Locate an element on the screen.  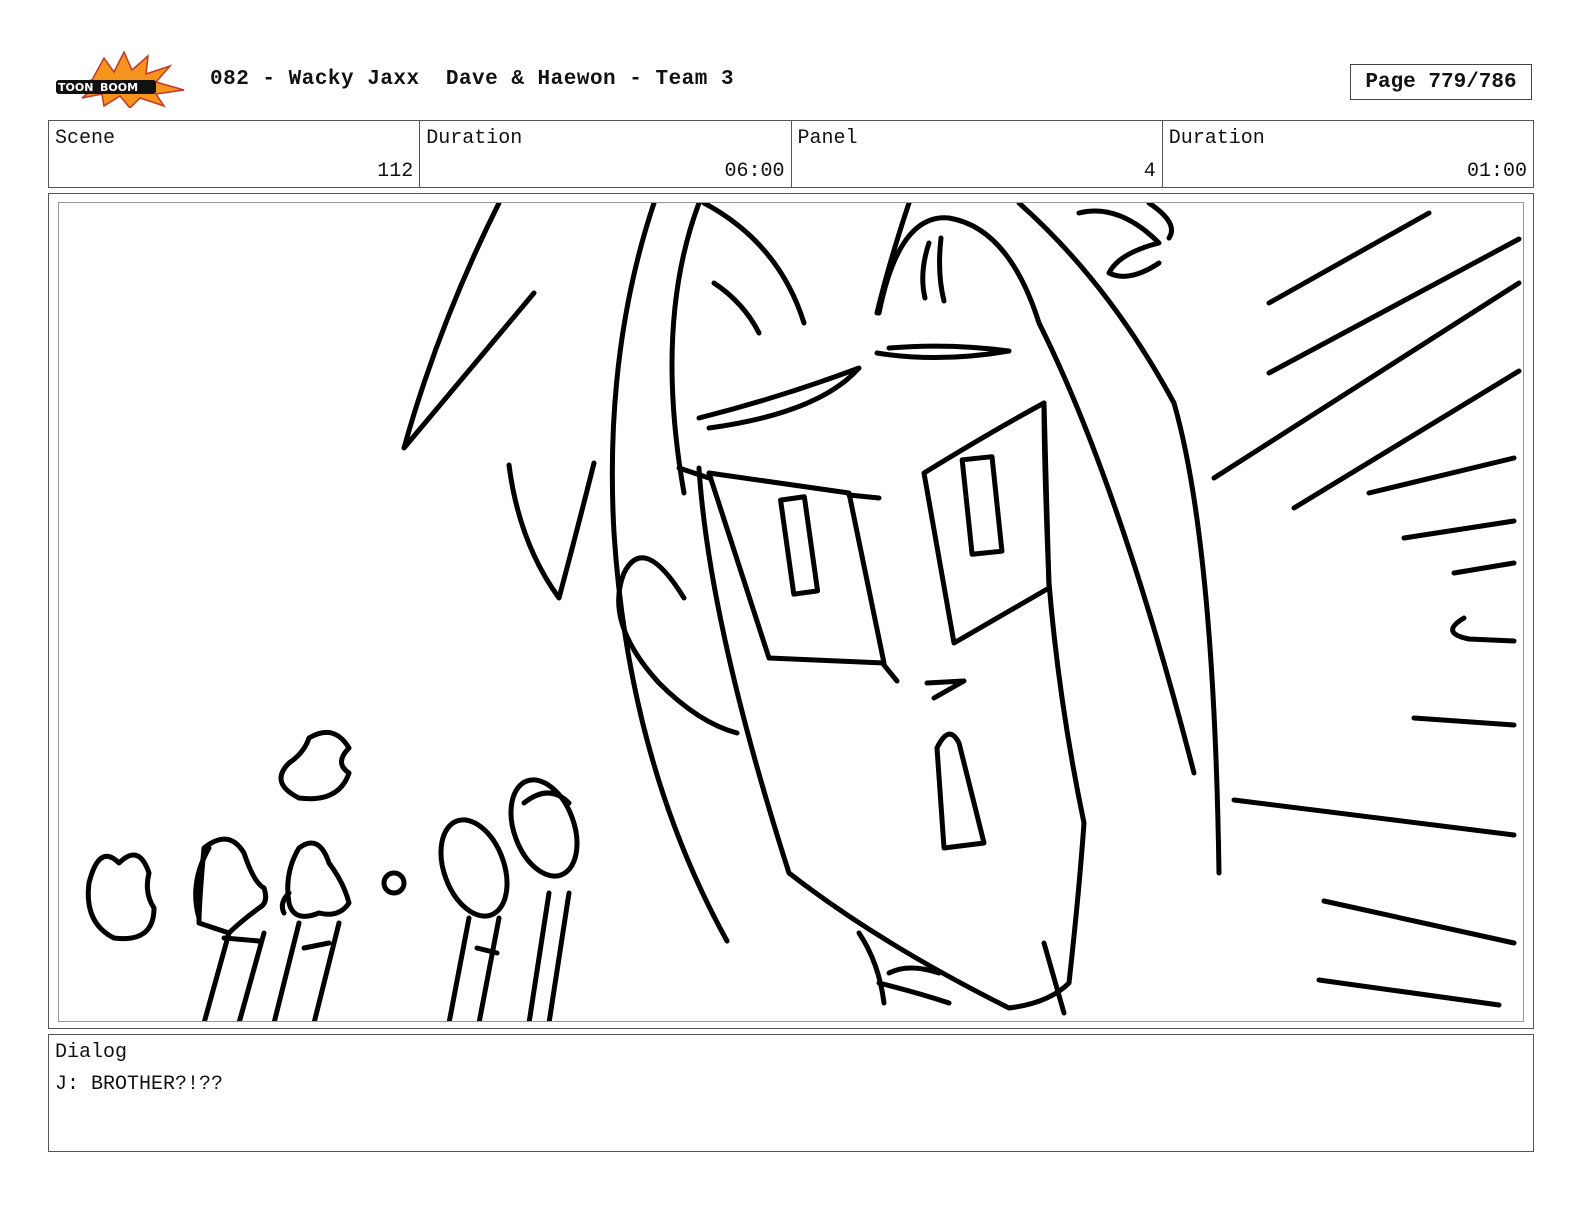
dialog-box: Dialog J: BROTHER?!?? is located at coordinates (791, 1093).